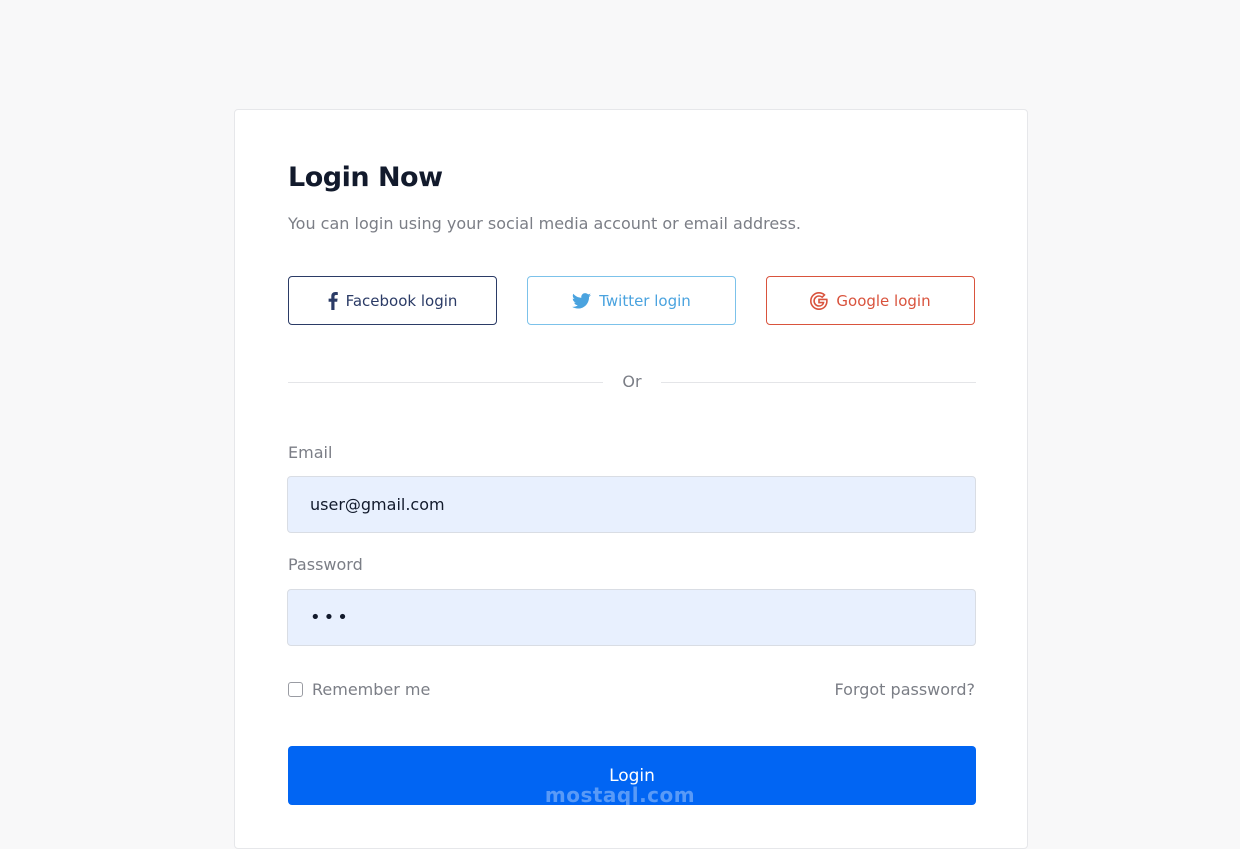 The image size is (1240, 849). I want to click on remember-me-checkbox, so click(295, 689).